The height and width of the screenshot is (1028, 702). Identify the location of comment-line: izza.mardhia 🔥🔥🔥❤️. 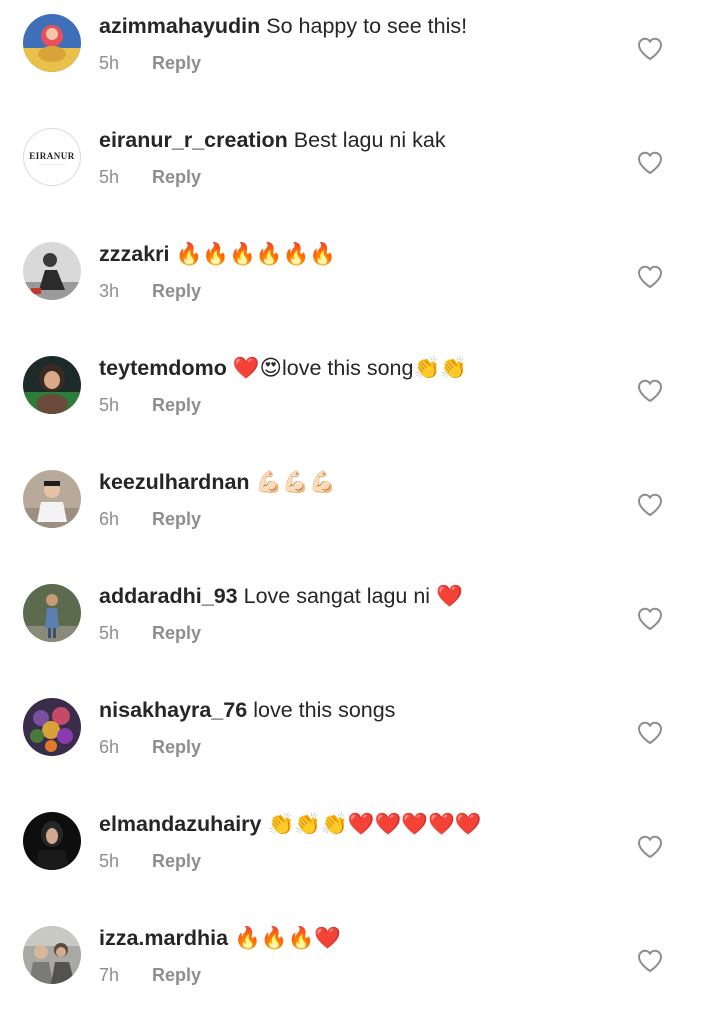
(220, 938).